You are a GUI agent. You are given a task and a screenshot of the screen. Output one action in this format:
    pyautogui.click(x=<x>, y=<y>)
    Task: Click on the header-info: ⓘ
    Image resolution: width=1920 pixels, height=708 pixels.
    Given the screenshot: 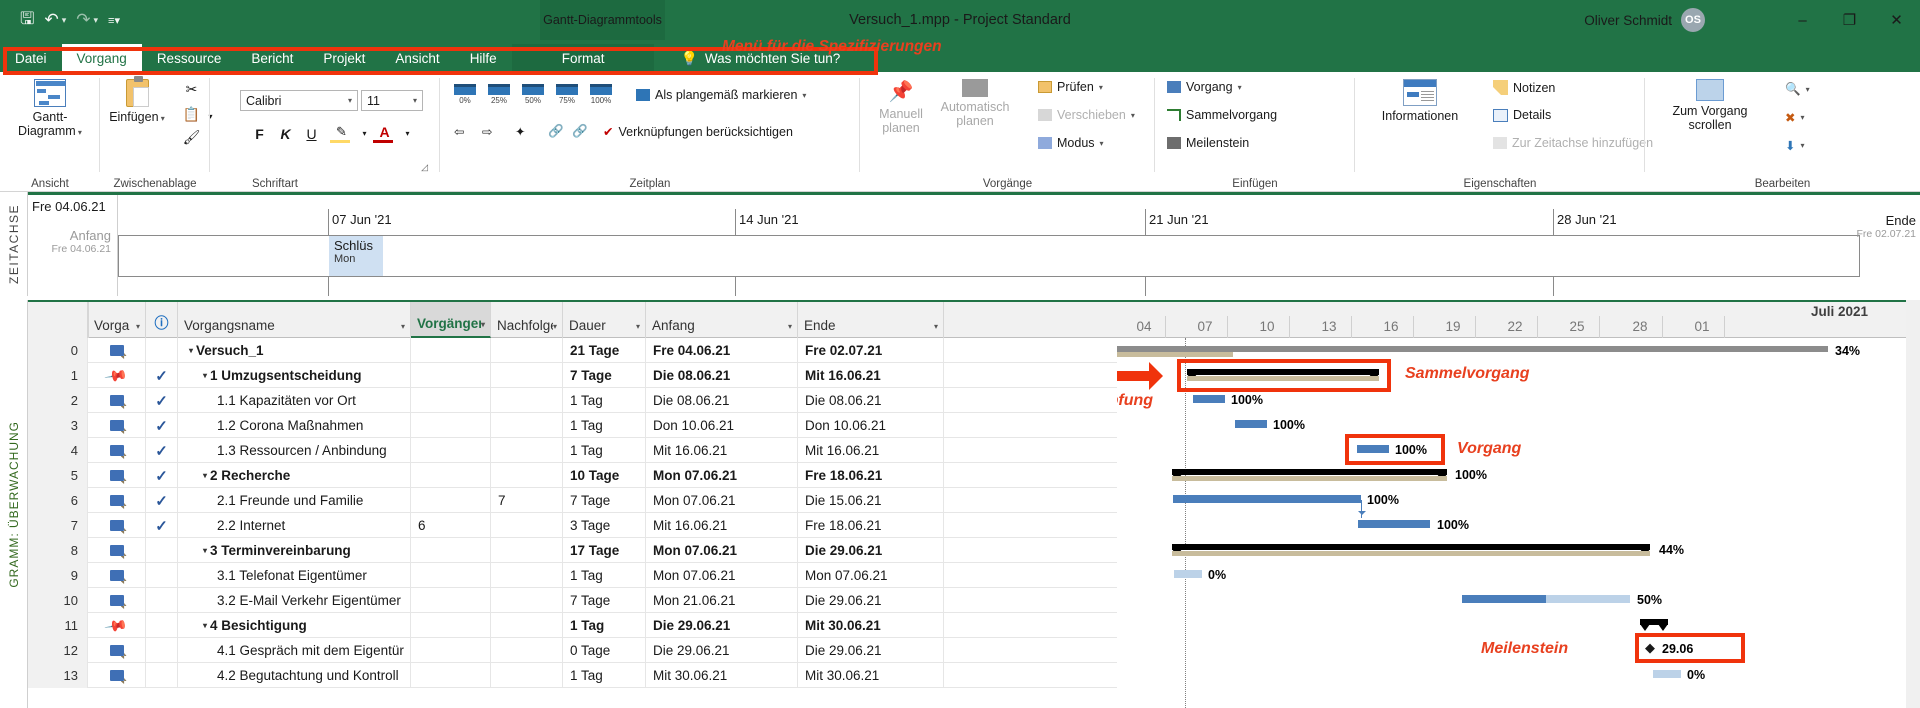 What is the action you would take?
    pyautogui.click(x=162, y=320)
    